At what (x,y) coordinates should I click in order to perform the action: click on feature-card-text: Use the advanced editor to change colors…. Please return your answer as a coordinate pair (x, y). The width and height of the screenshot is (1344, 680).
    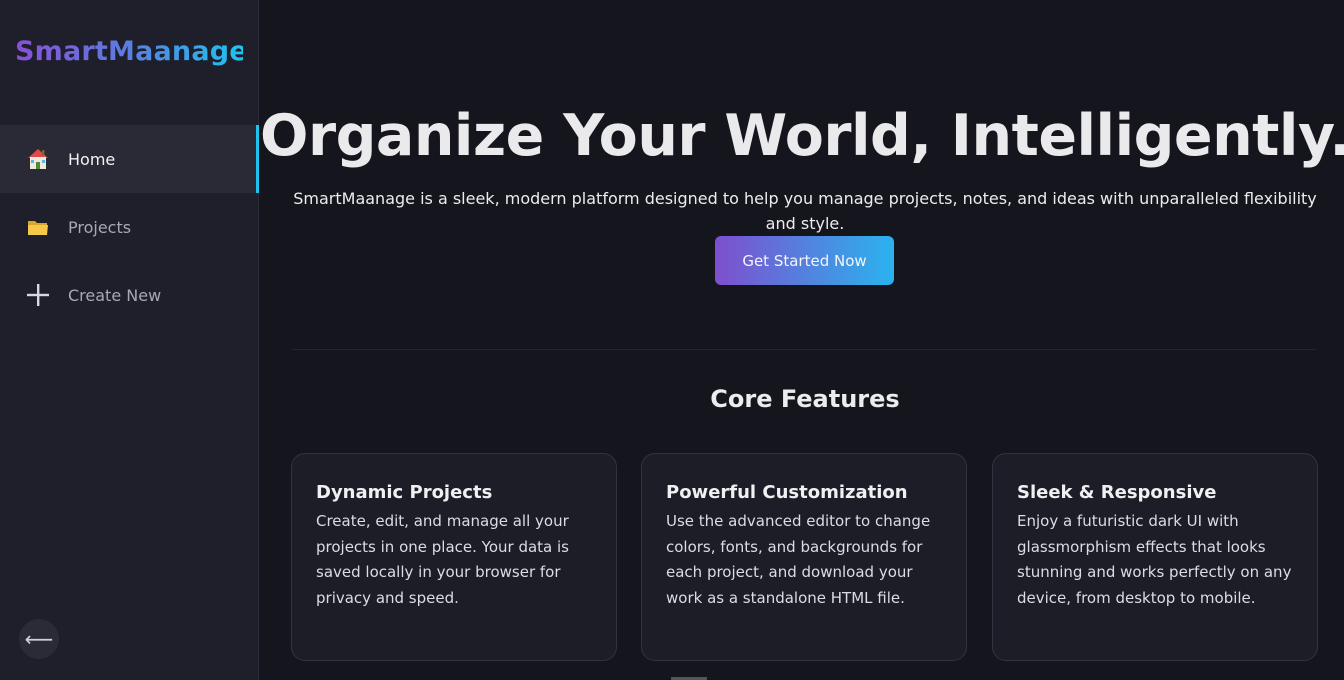
    Looking at the image, I should click on (798, 559).